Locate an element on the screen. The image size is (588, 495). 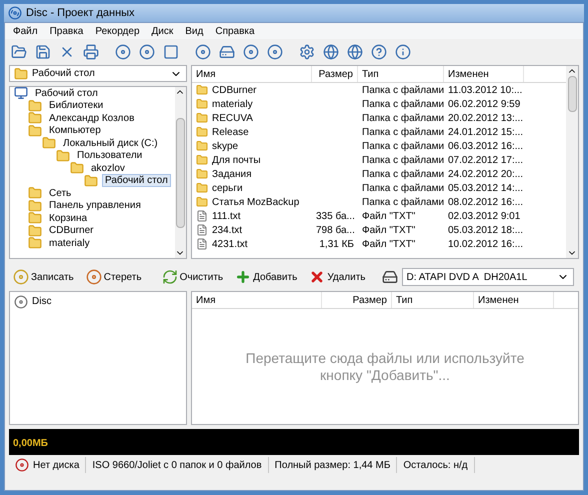
file-name: Для почты is located at coordinates (236, 160).